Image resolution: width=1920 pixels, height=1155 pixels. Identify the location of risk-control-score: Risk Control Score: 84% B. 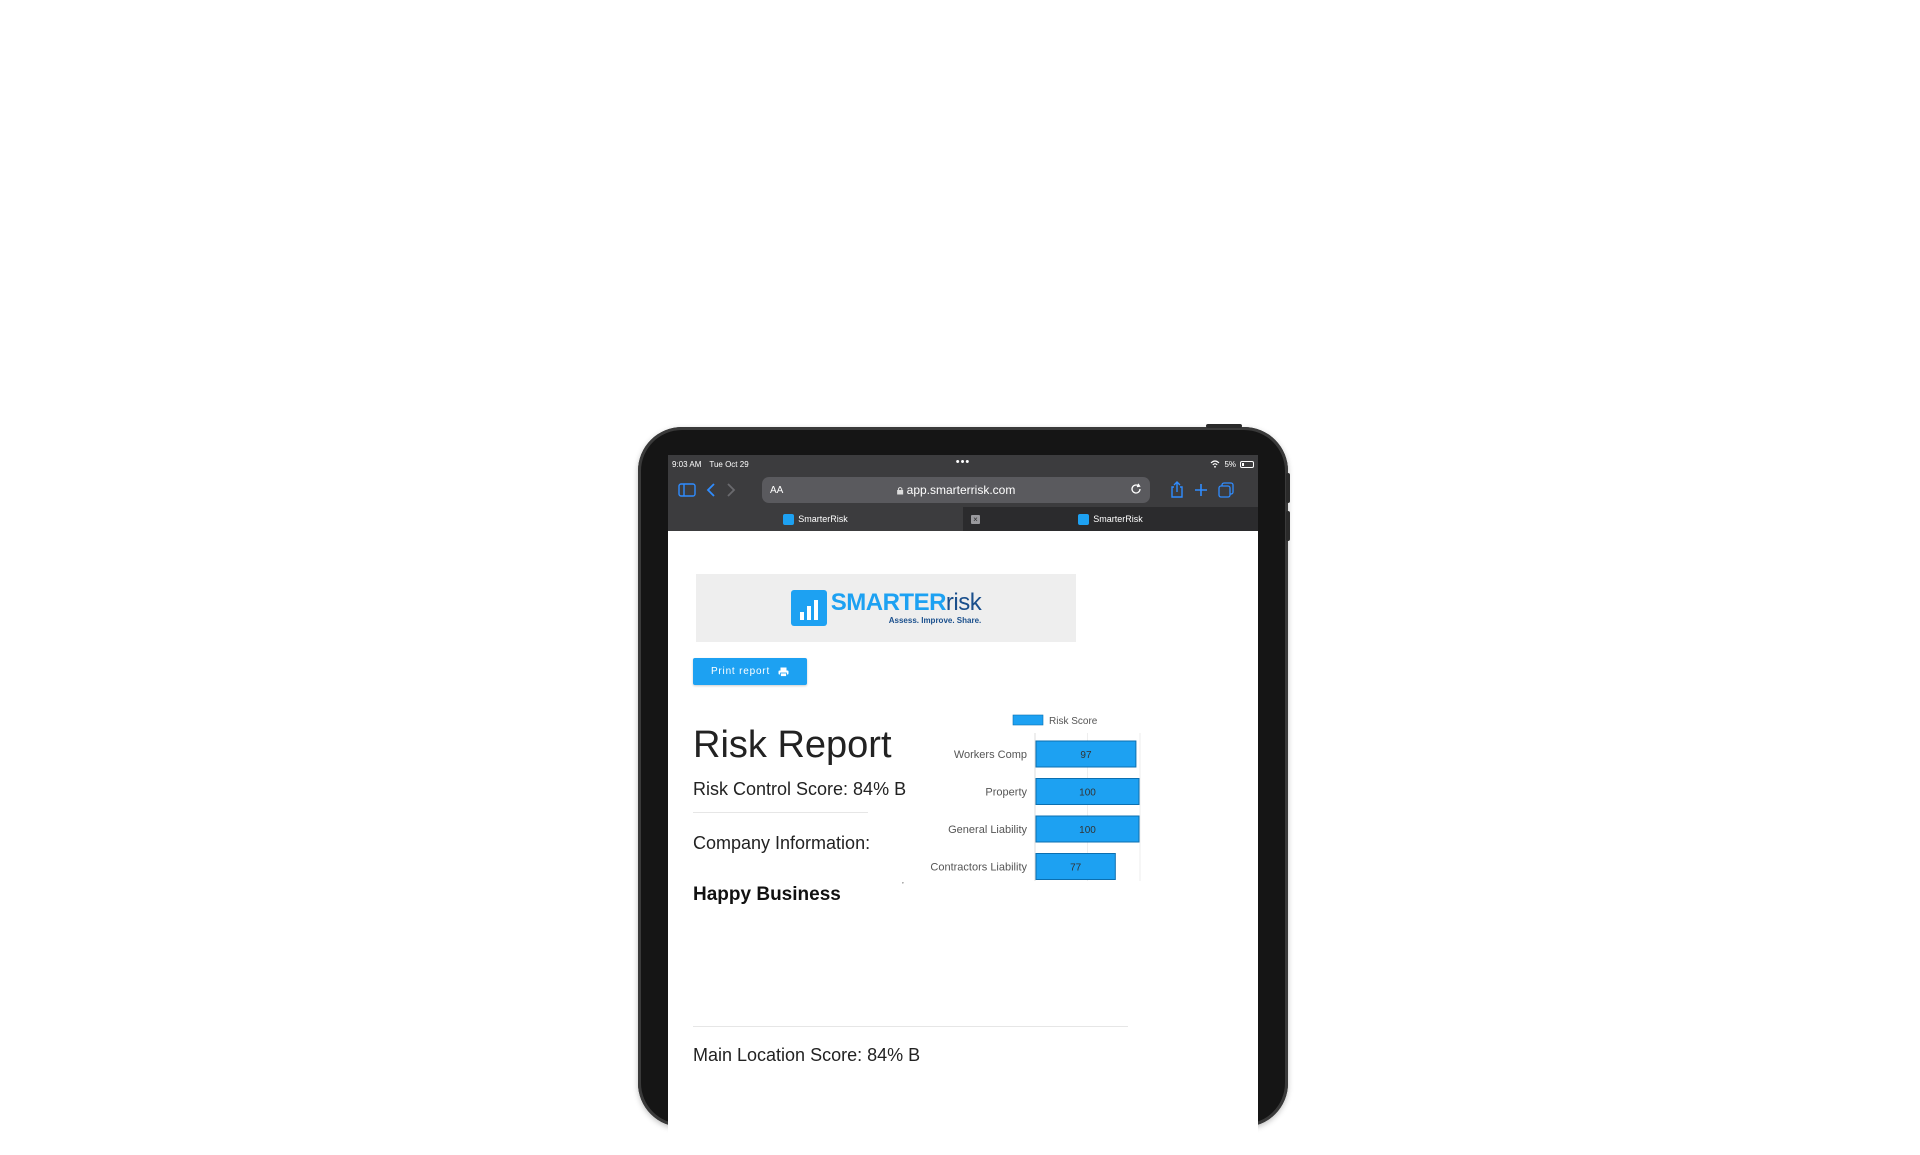
(800, 789).